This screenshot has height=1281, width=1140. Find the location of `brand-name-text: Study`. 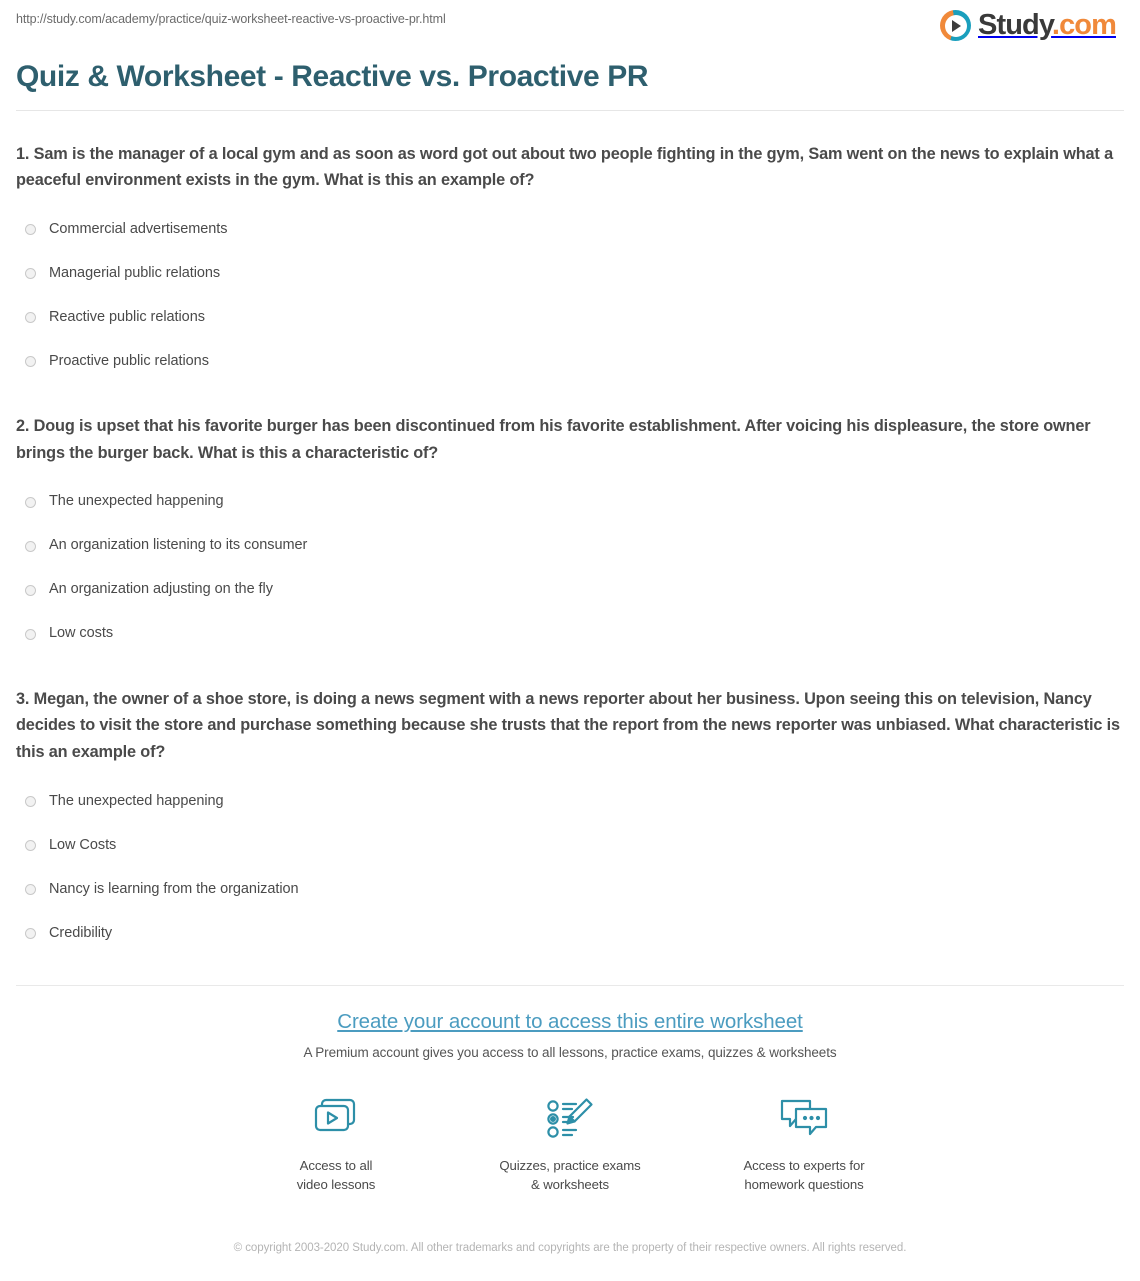

brand-name-text: Study is located at coordinates (1015, 25).